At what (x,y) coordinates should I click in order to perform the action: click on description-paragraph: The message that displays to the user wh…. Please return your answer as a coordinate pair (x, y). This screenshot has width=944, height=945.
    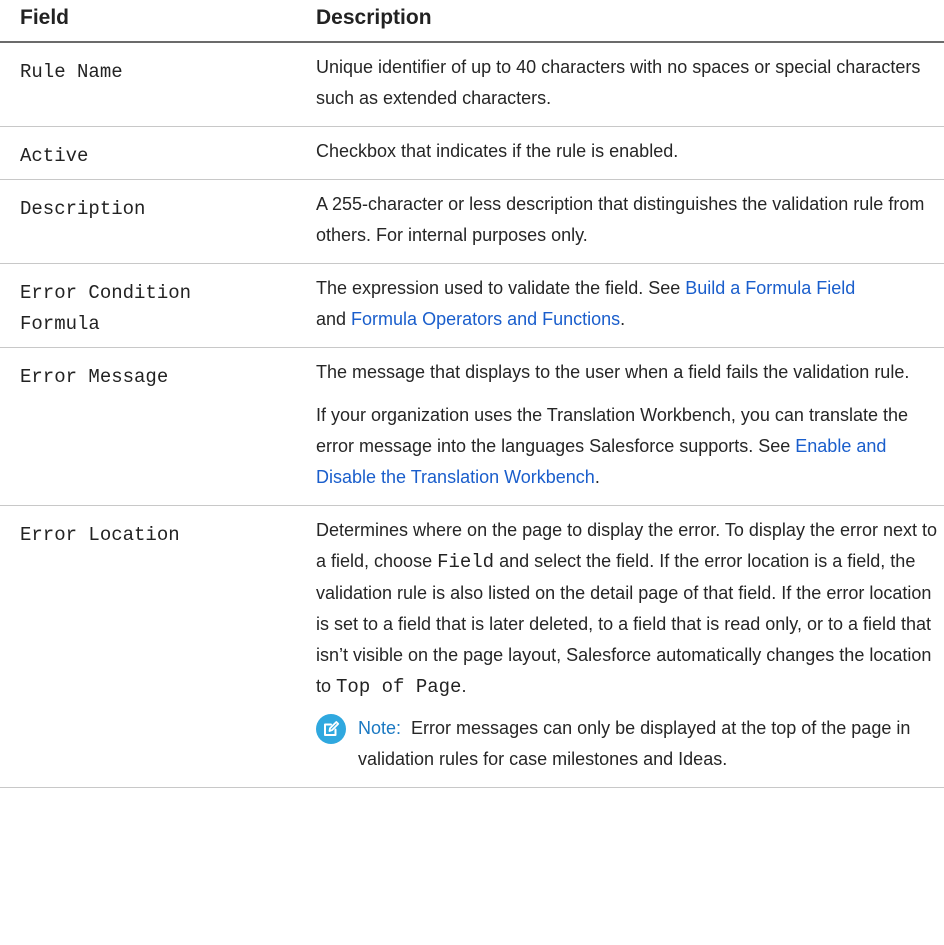
    Looking at the image, I should click on (613, 372).